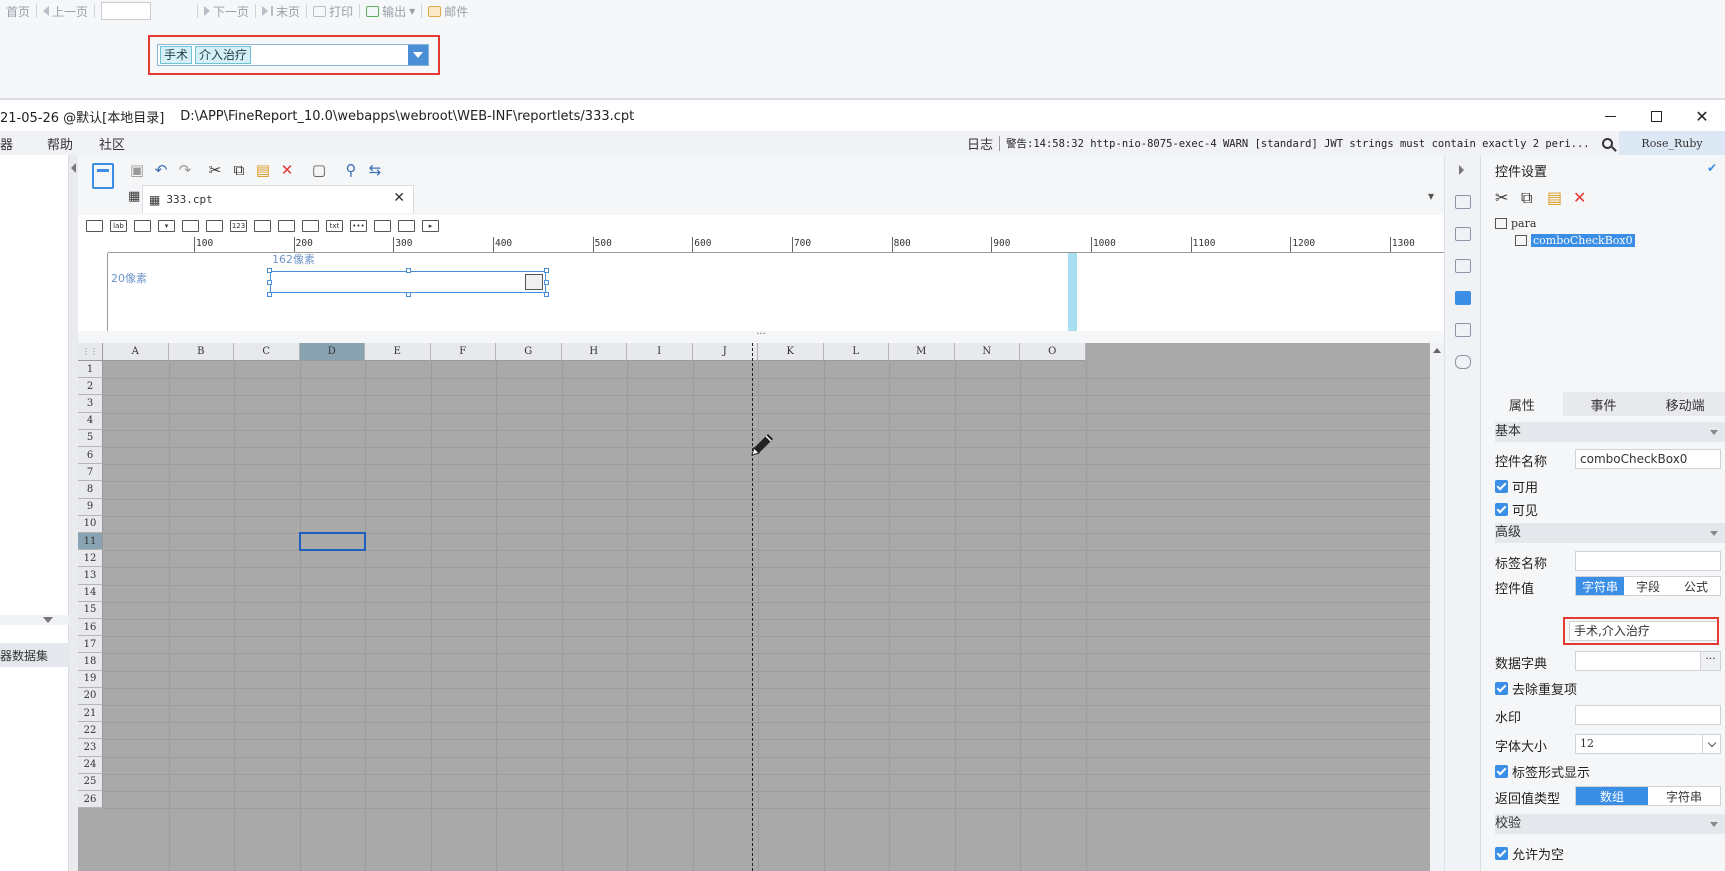 This screenshot has height=871, width=1725. I want to click on list-widget-icon, so click(190, 226).